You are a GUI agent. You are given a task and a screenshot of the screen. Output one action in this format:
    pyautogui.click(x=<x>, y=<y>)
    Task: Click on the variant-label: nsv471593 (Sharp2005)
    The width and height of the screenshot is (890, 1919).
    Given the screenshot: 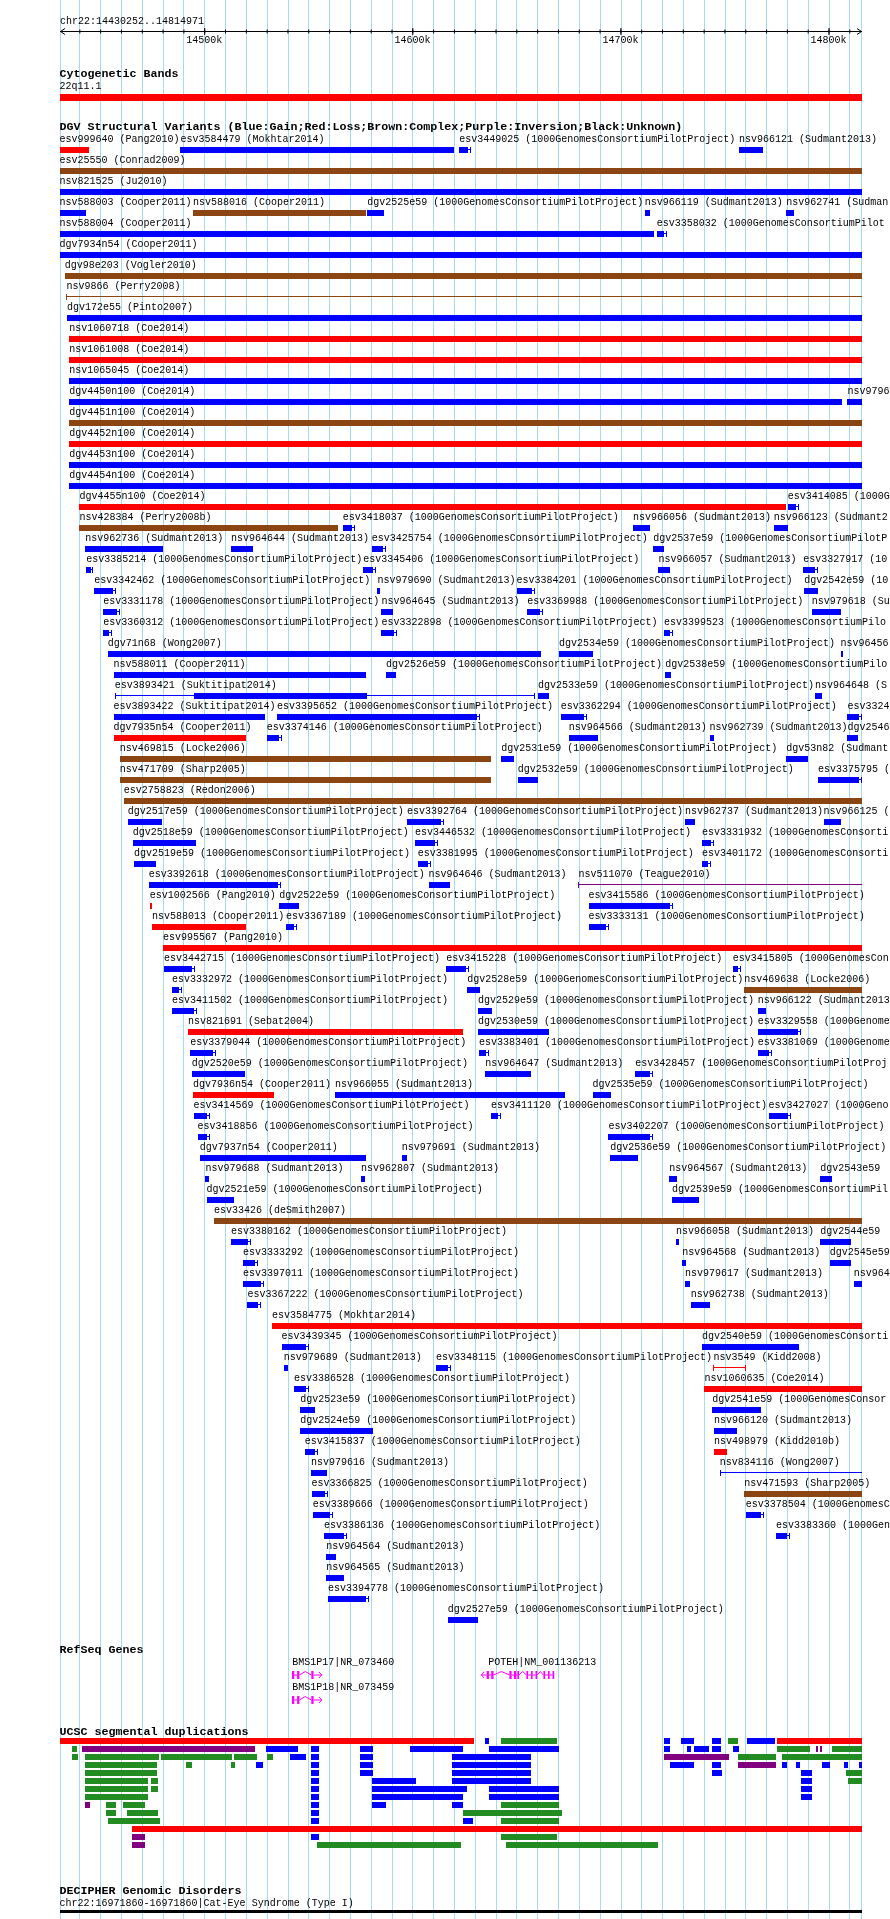 What is the action you would take?
    pyautogui.click(x=807, y=1483)
    